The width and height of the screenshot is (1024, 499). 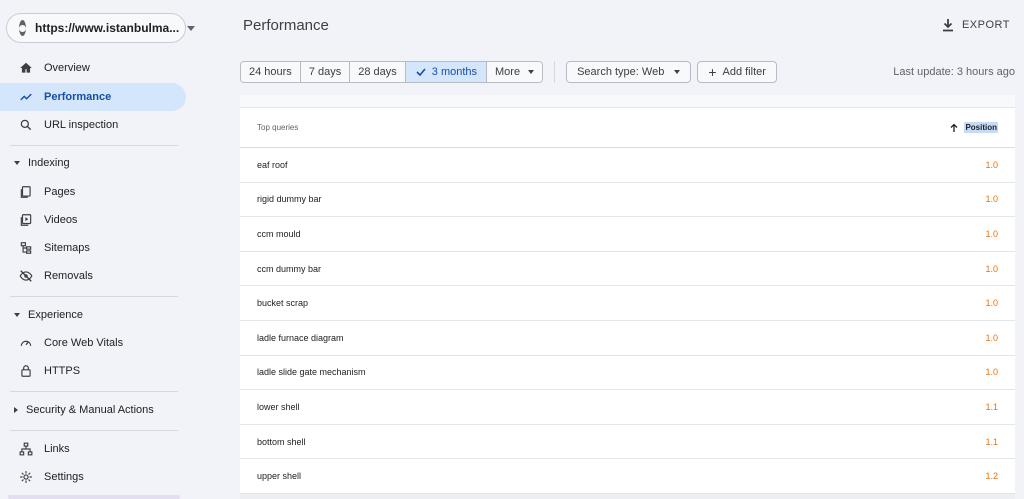 I want to click on section-title: Experience, so click(x=56, y=315).